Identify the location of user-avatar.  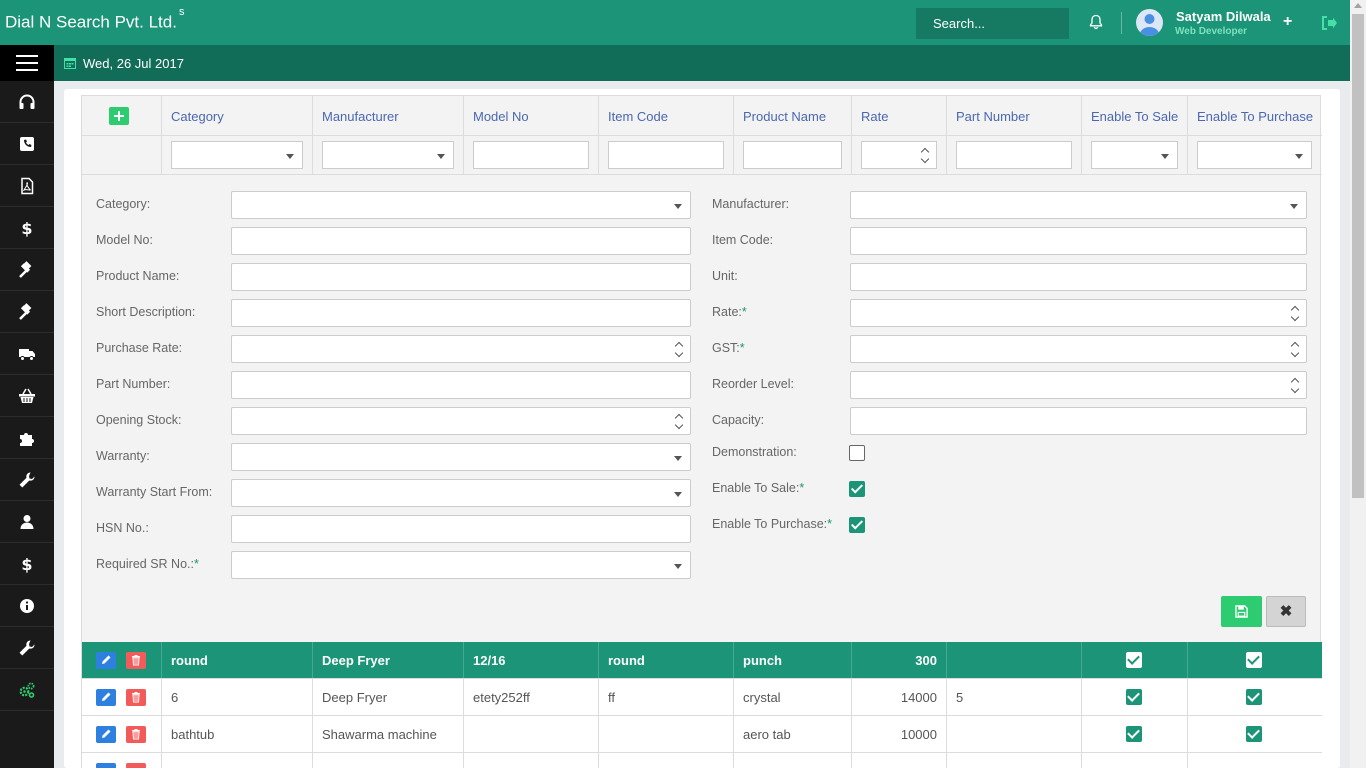
(1149, 22).